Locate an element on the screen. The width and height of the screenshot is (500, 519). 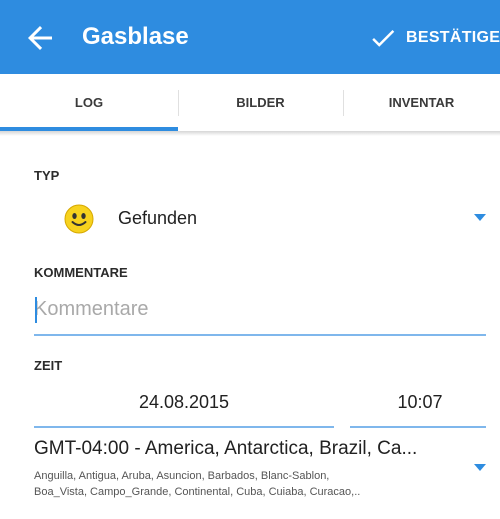
date-field: 24.08.2015 is located at coordinates (184, 402).